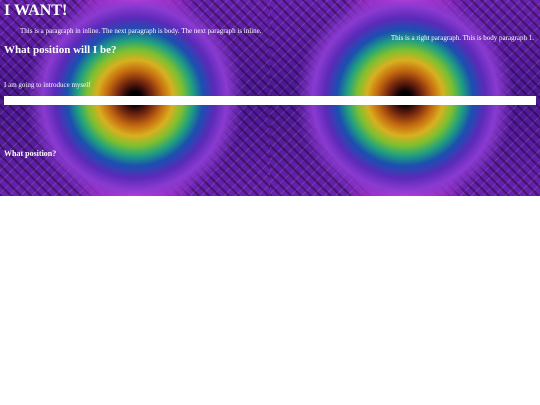  What do you see at coordinates (36, 10) in the screenshot?
I see `page-heading: I WANT!` at bounding box center [36, 10].